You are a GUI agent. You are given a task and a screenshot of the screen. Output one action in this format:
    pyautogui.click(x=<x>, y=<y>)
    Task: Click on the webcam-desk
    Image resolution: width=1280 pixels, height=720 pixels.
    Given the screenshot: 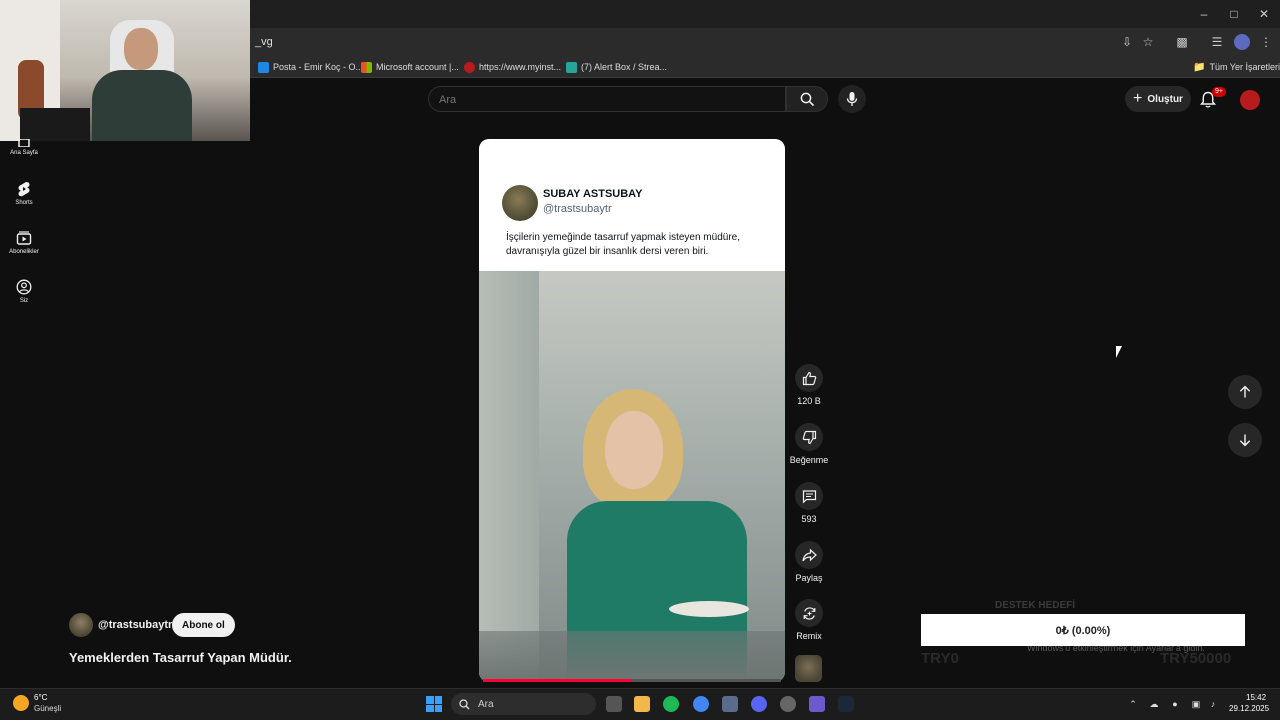 What is the action you would take?
    pyautogui.click(x=55, y=124)
    